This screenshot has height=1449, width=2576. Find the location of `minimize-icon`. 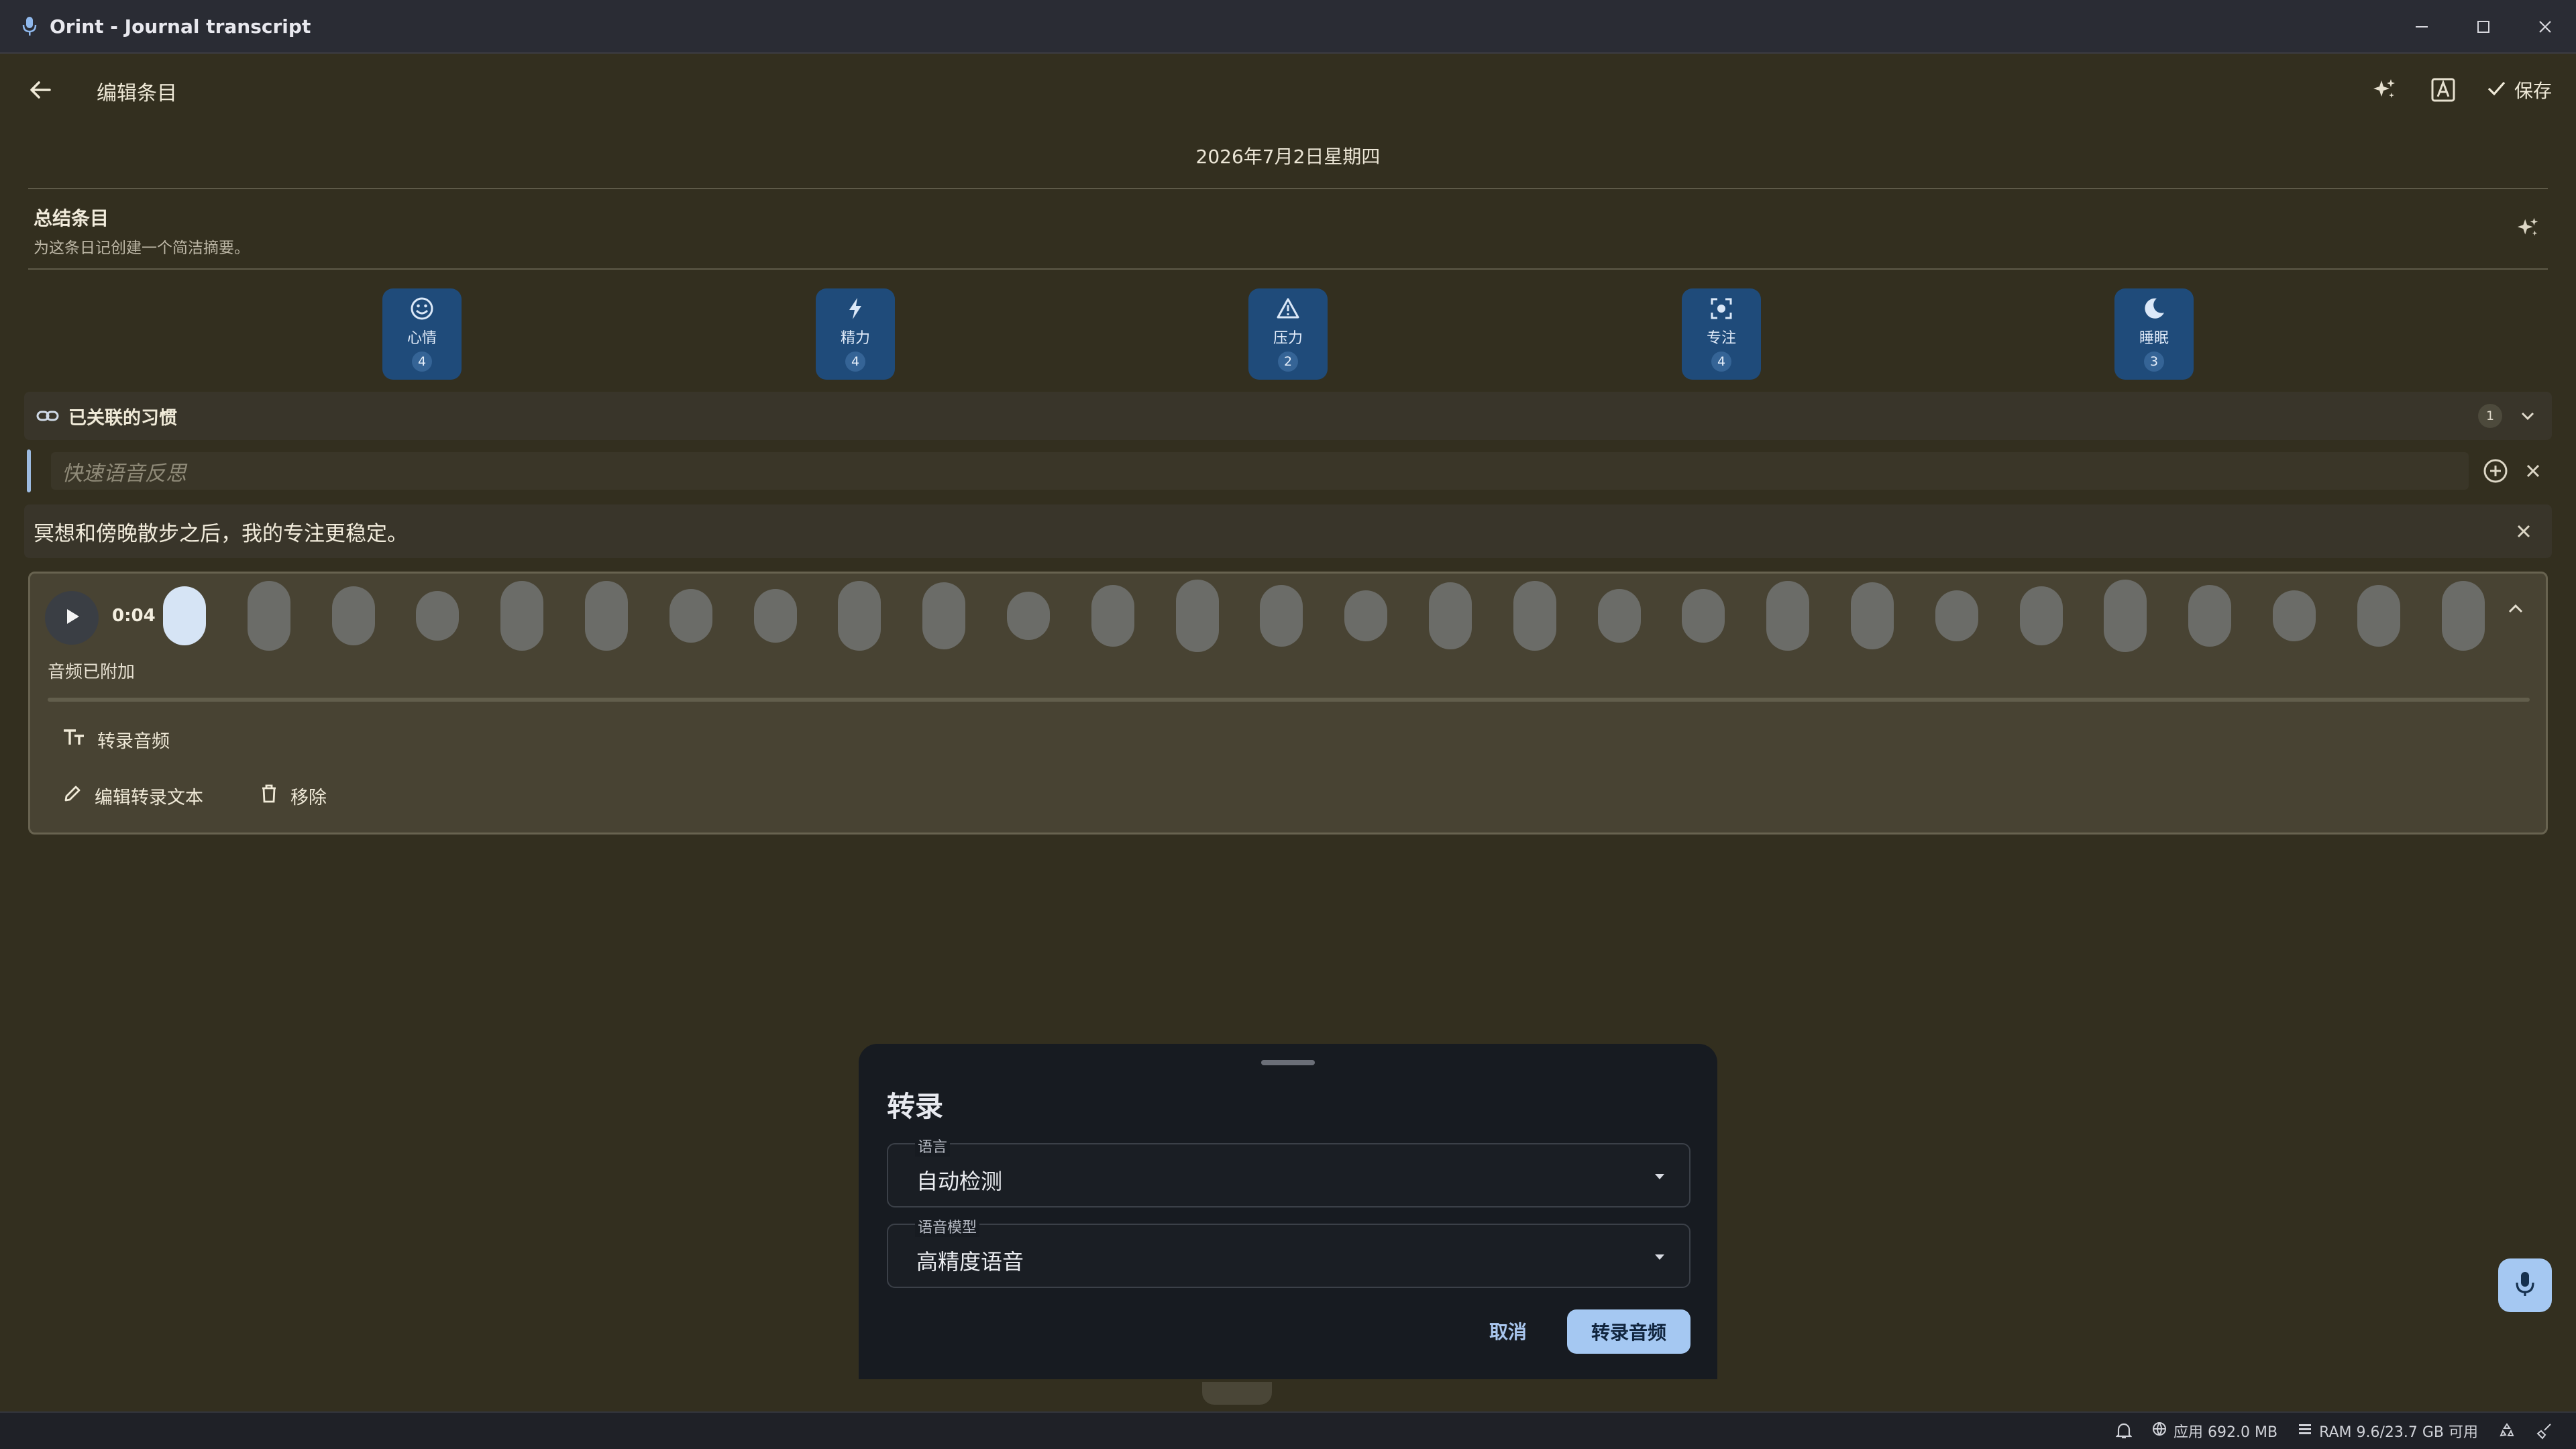

minimize-icon is located at coordinates (2422, 27).